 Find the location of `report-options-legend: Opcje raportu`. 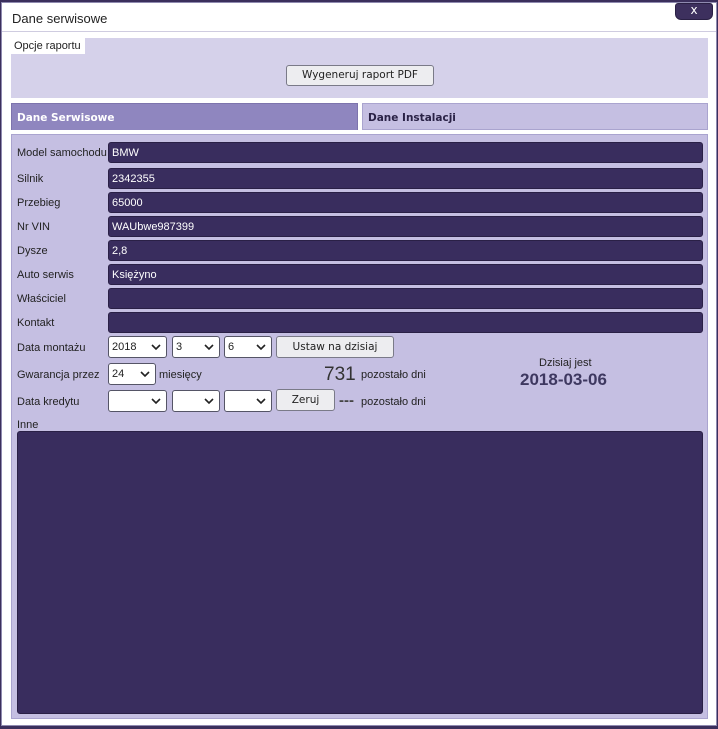

report-options-legend: Opcje raportu is located at coordinates (48, 46).